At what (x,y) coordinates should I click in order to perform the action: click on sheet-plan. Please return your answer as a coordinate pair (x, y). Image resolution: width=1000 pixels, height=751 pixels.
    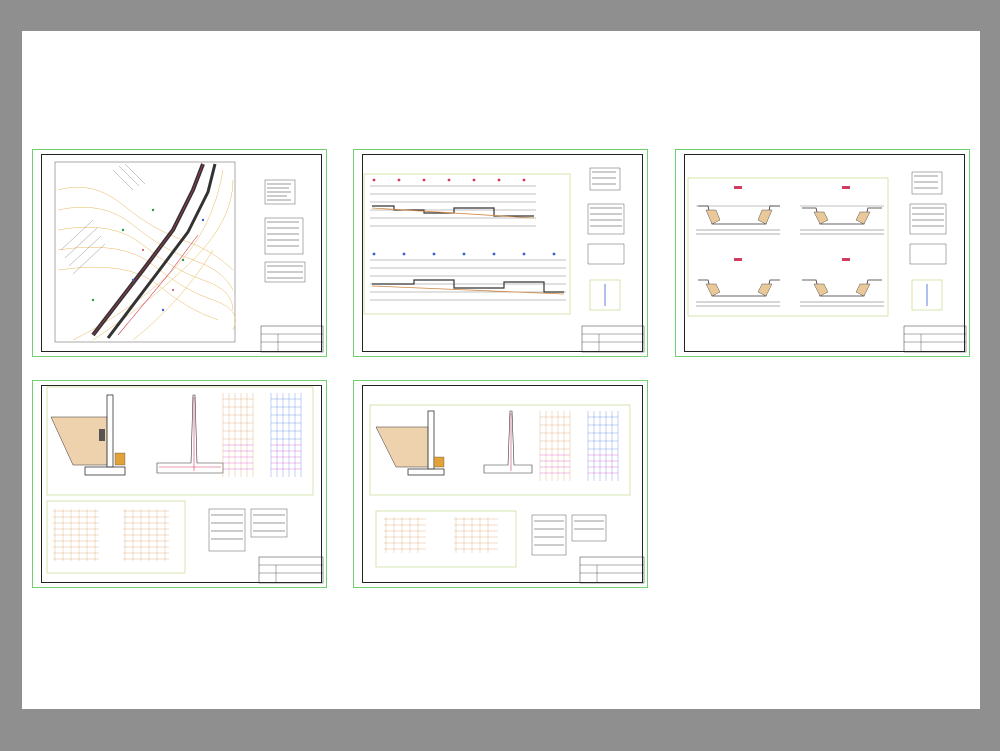
    Looking at the image, I should click on (179, 253).